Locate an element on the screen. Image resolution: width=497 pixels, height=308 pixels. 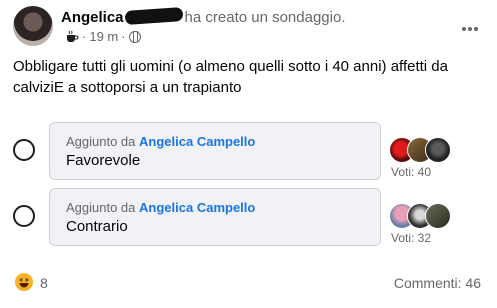
author-avatar is located at coordinates (33, 26).